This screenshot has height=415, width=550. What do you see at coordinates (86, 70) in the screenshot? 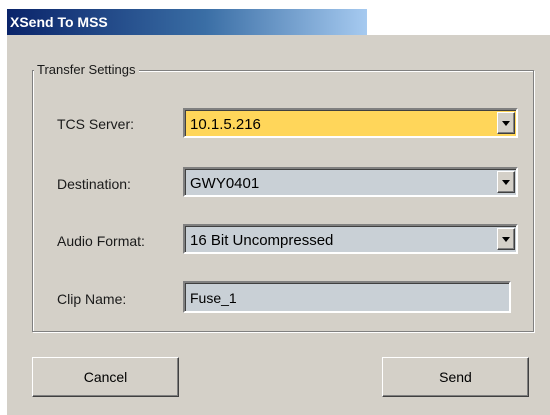
I see `transfer-settings-title: Transfer Settings` at bounding box center [86, 70].